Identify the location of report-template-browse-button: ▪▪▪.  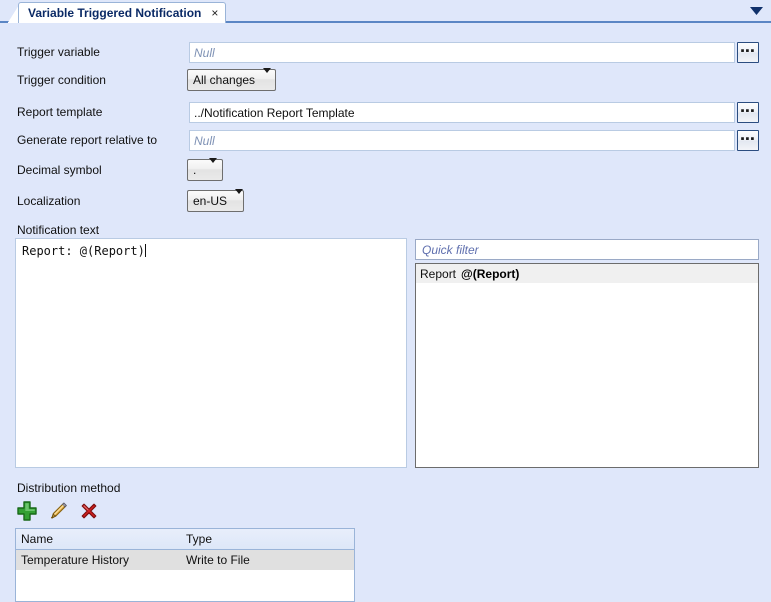
(748, 112).